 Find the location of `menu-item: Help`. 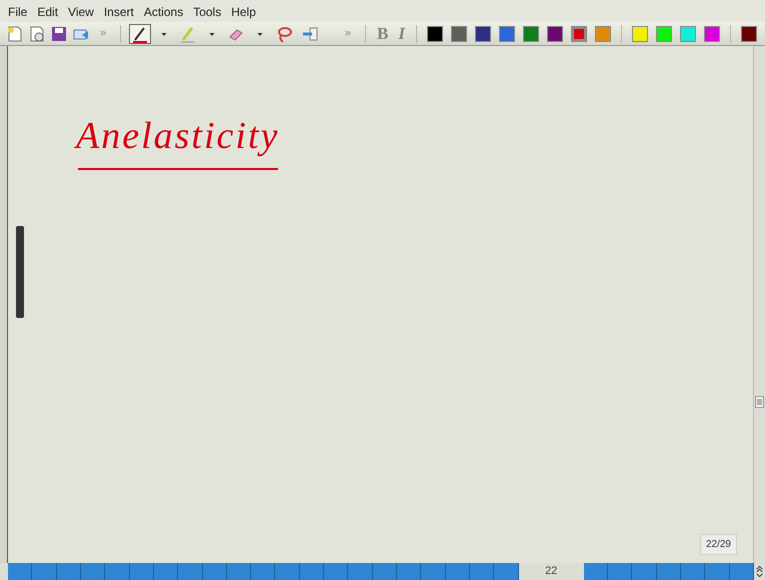

menu-item: Help is located at coordinates (243, 12).